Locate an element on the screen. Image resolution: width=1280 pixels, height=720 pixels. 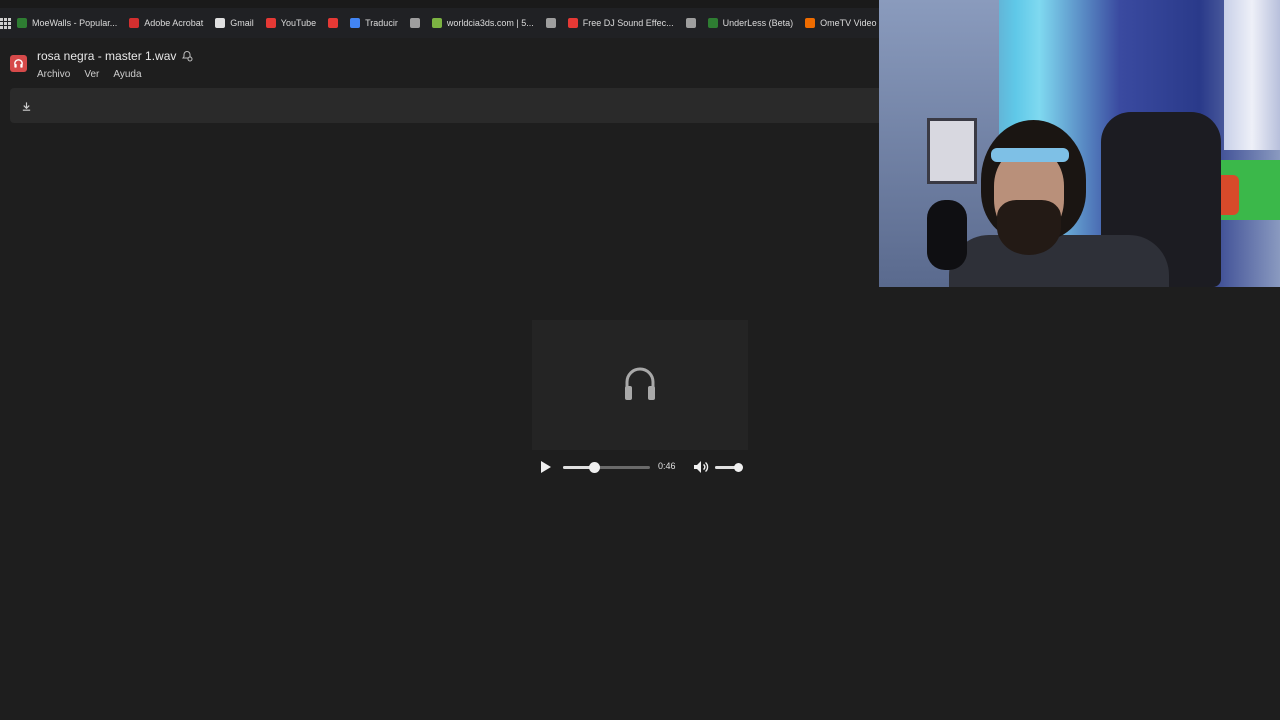
bookmark-item: YouTube is located at coordinates (291, 23).